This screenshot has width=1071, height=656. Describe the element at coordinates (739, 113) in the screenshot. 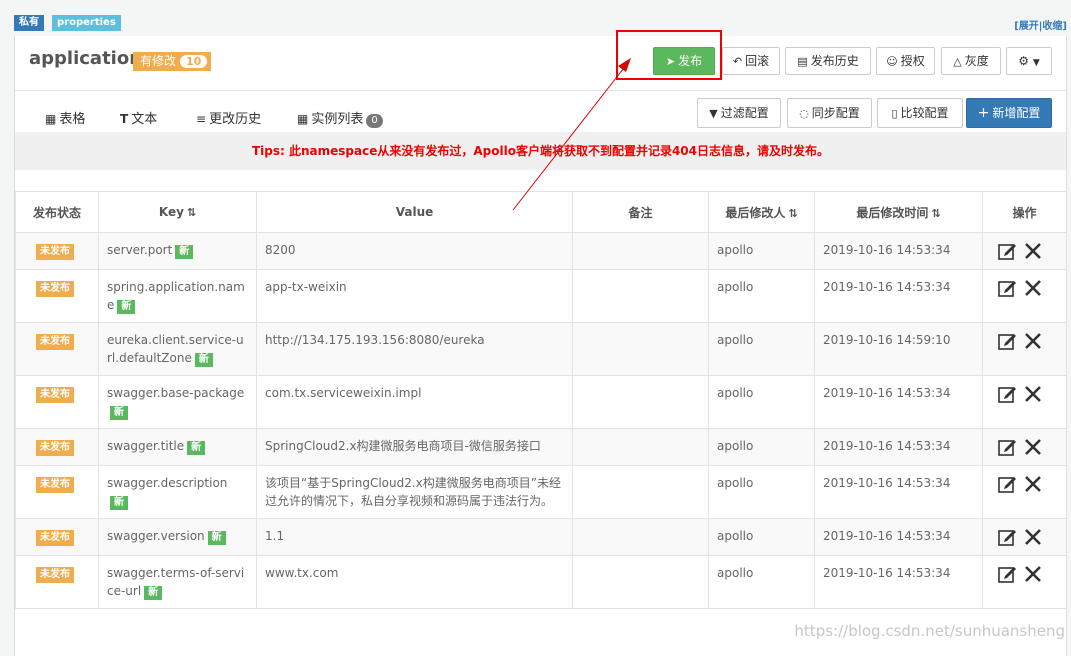

I see `filter-config-button: ▼ 过滤配置` at that location.